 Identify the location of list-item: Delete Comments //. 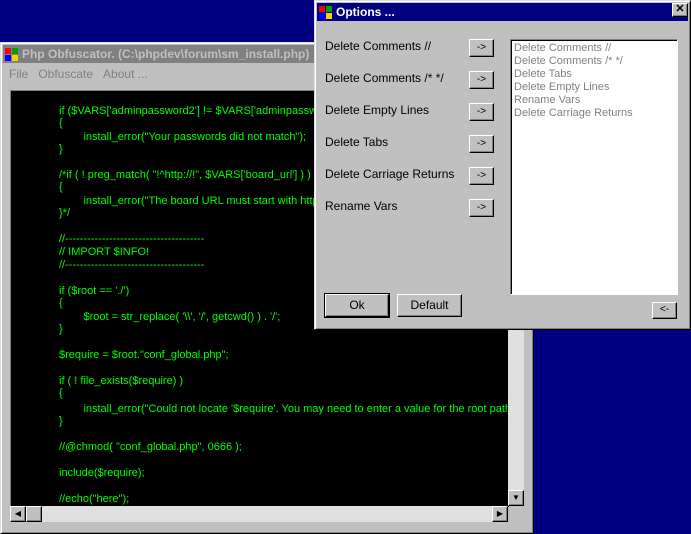
(594, 48).